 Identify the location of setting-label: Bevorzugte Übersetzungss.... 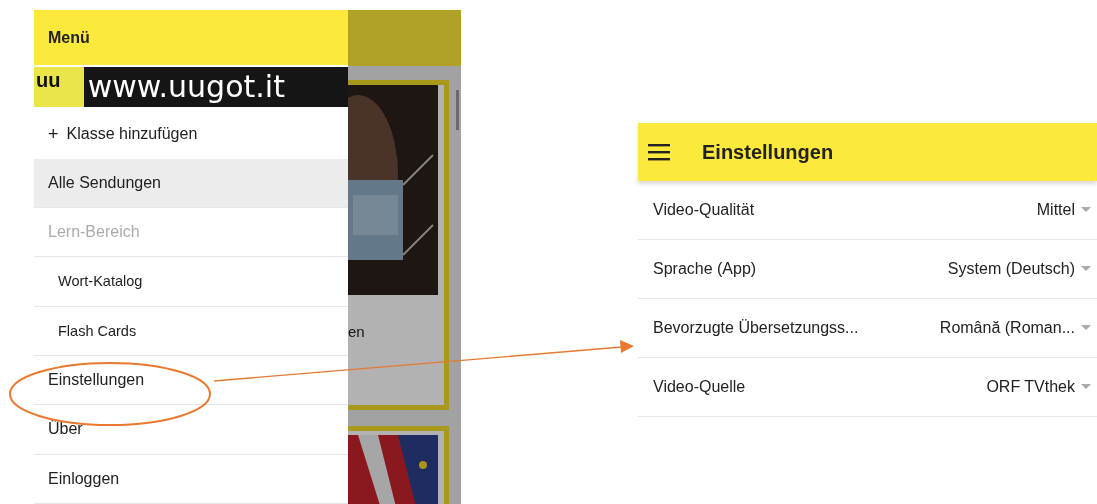
(756, 328).